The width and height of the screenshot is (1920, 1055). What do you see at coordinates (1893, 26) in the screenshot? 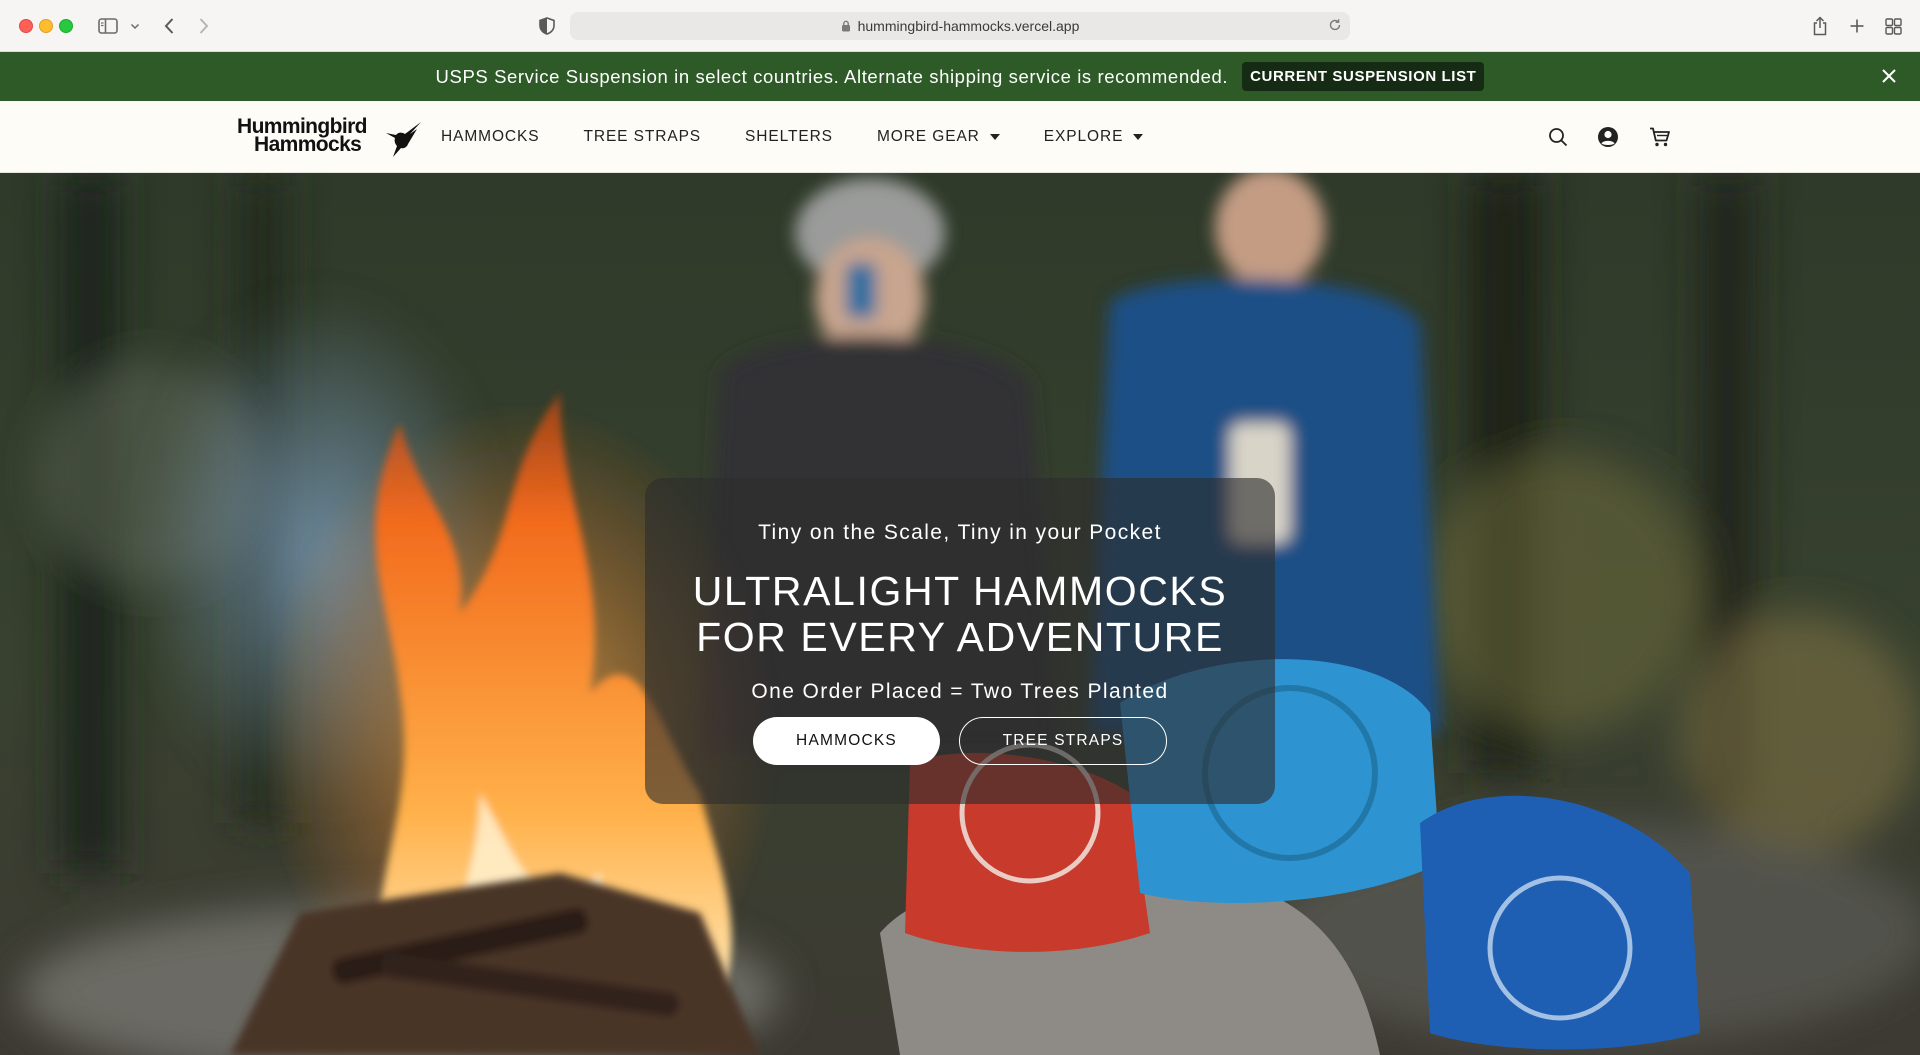
I see `tab-overview-icon` at bounding box center [1893, 26].